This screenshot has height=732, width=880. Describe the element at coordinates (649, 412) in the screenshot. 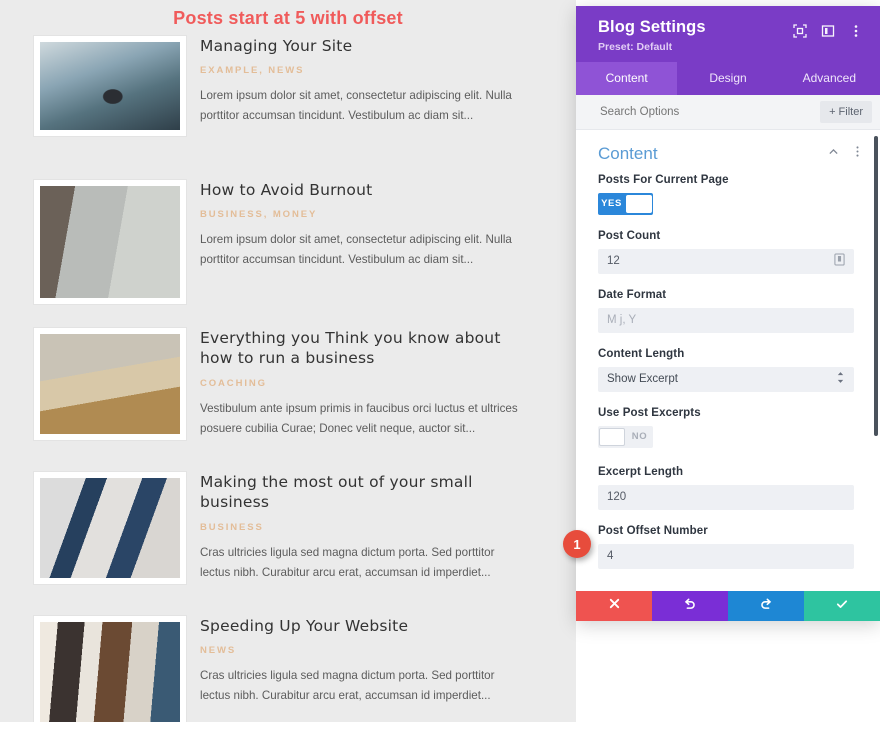

I see `field-label: Use Post Excerpts` at that location.